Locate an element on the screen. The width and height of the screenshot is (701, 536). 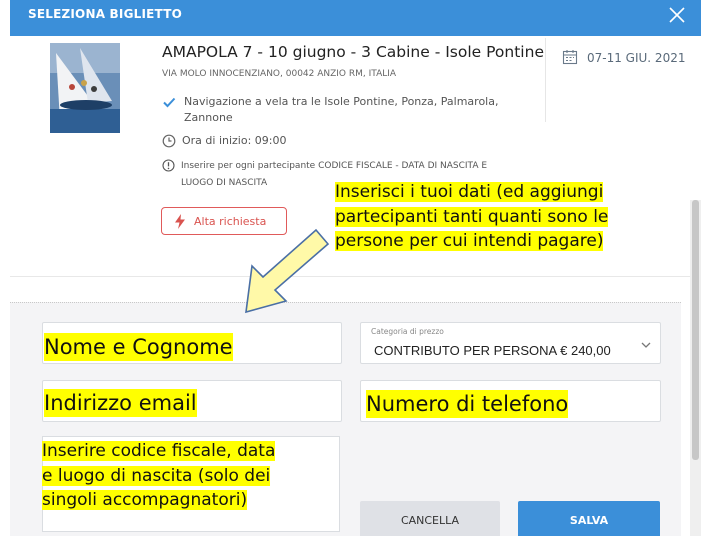
phone-field-text: Numero di telefono is located at coordinates (467, 404).